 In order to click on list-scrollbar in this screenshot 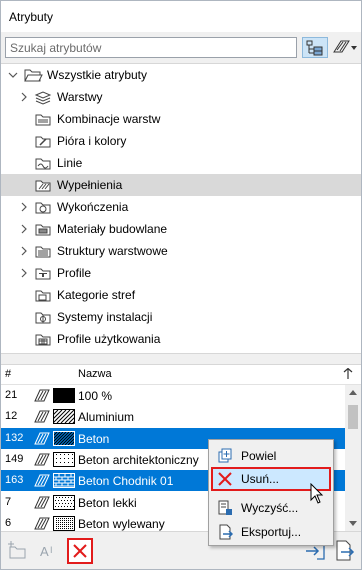, I will do `click(353, 458)`.